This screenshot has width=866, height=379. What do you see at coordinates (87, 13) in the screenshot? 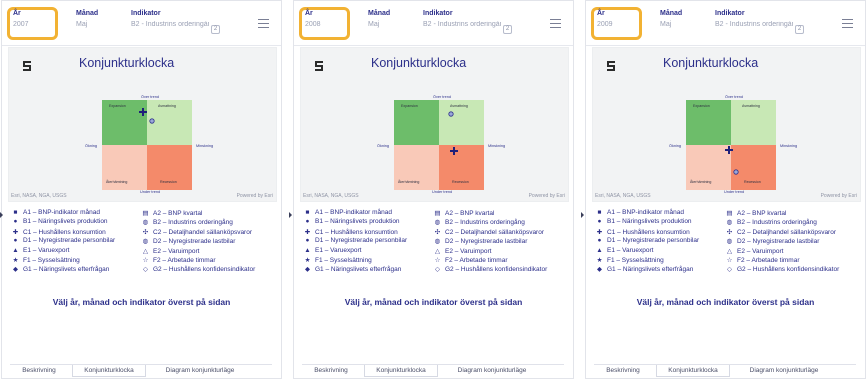
I see `month-label: Månad` at bounding box center [87, 13].